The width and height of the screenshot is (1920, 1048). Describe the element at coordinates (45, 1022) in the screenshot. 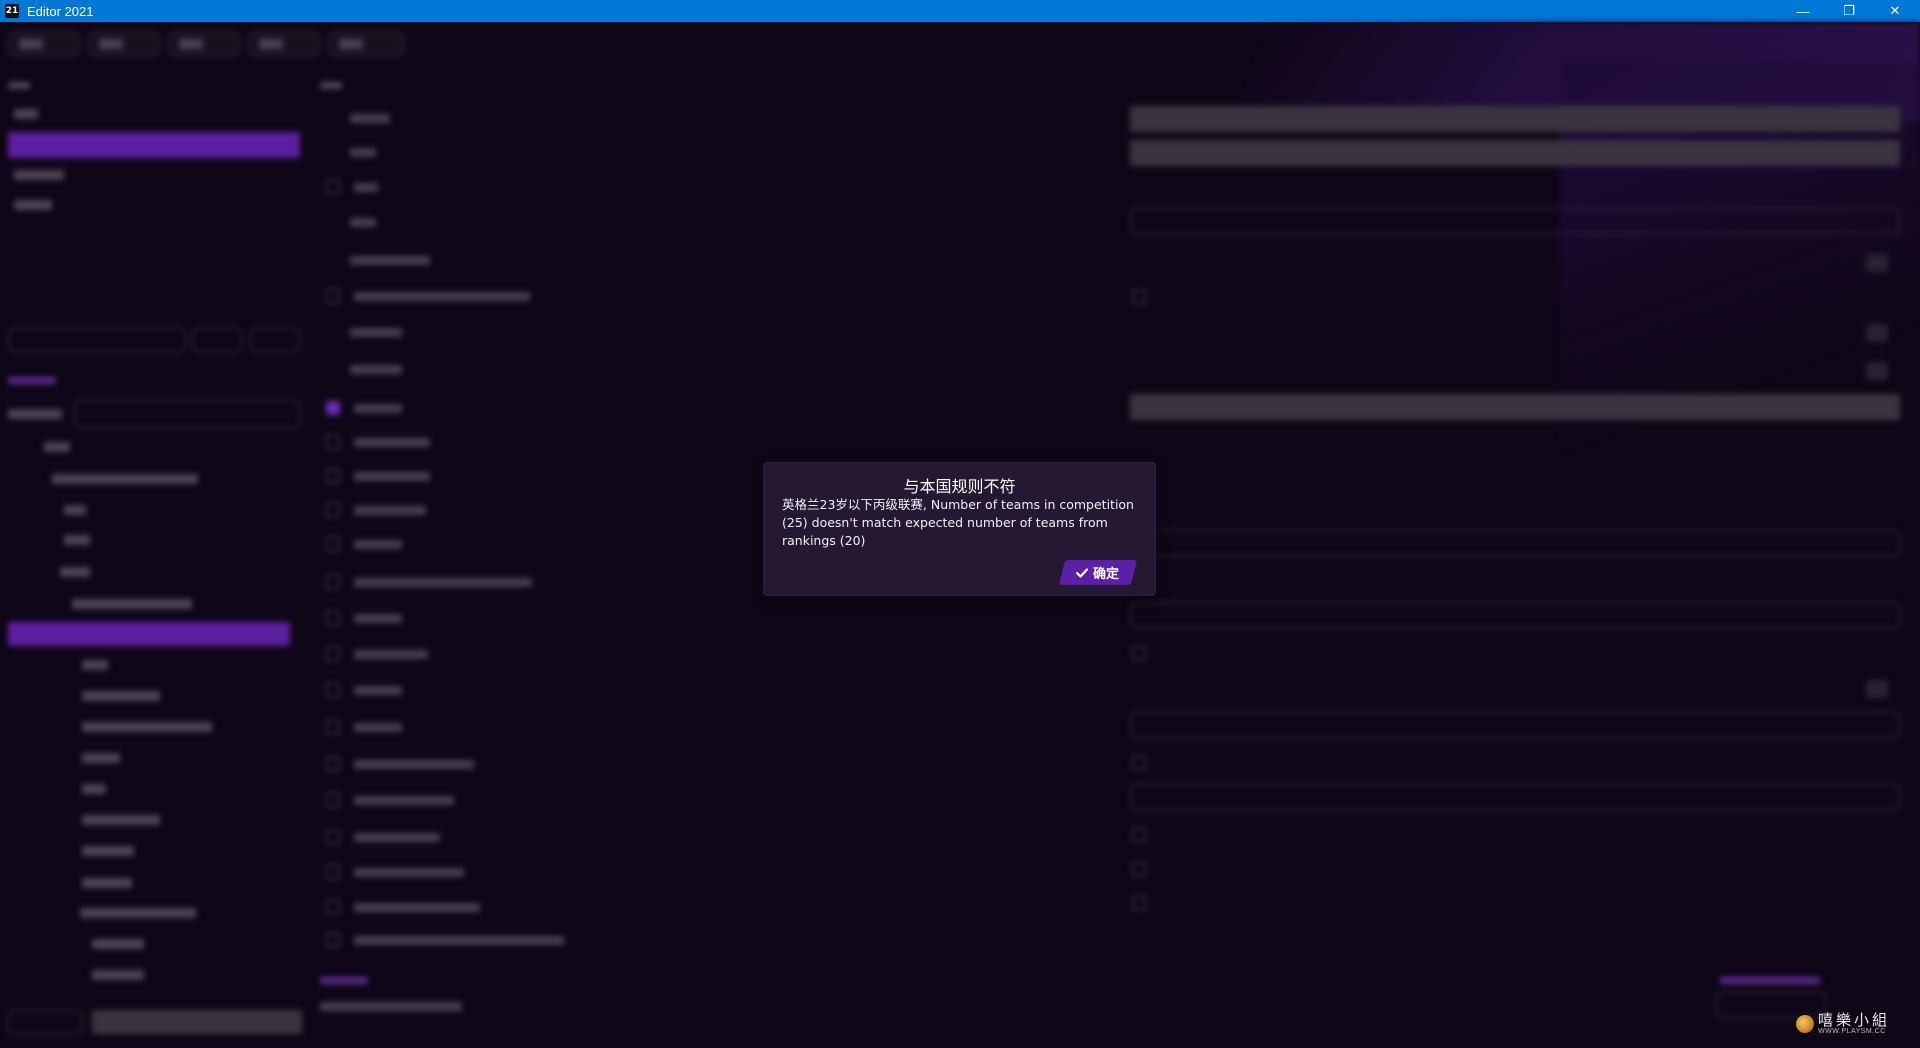

I see `bottom-left-dropdown` at that location.